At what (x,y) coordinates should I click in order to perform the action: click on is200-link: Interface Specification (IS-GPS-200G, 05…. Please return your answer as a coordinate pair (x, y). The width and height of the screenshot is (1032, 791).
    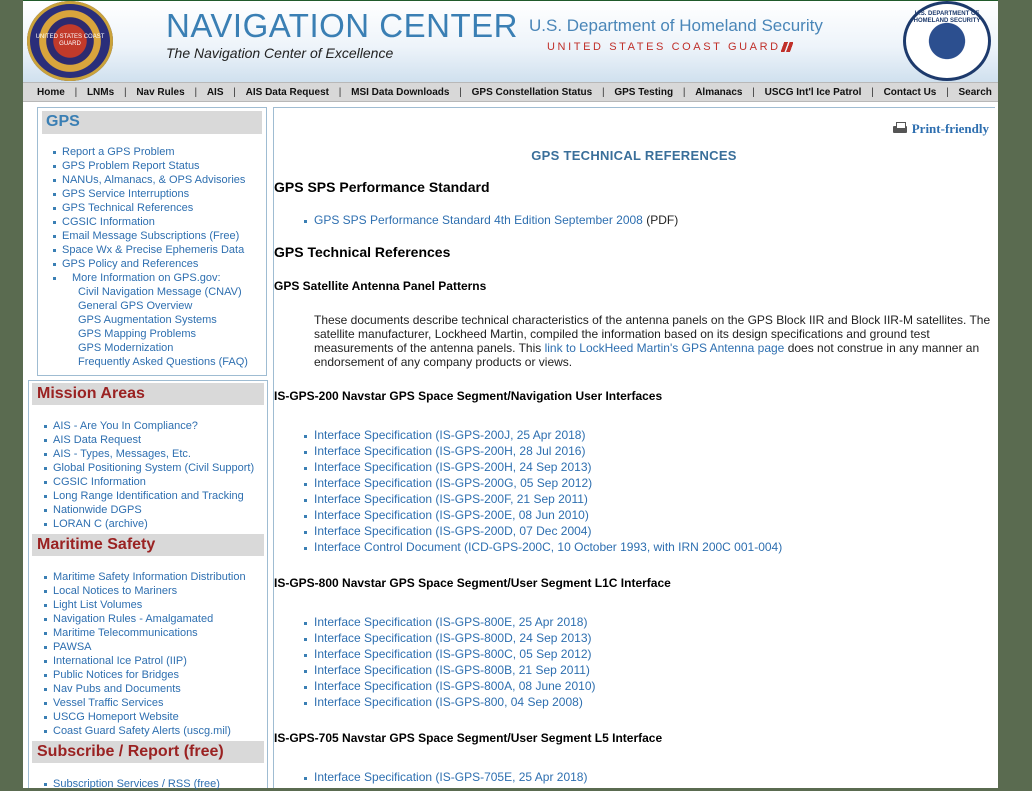
    Looking at the image, I should click on (542, 483).